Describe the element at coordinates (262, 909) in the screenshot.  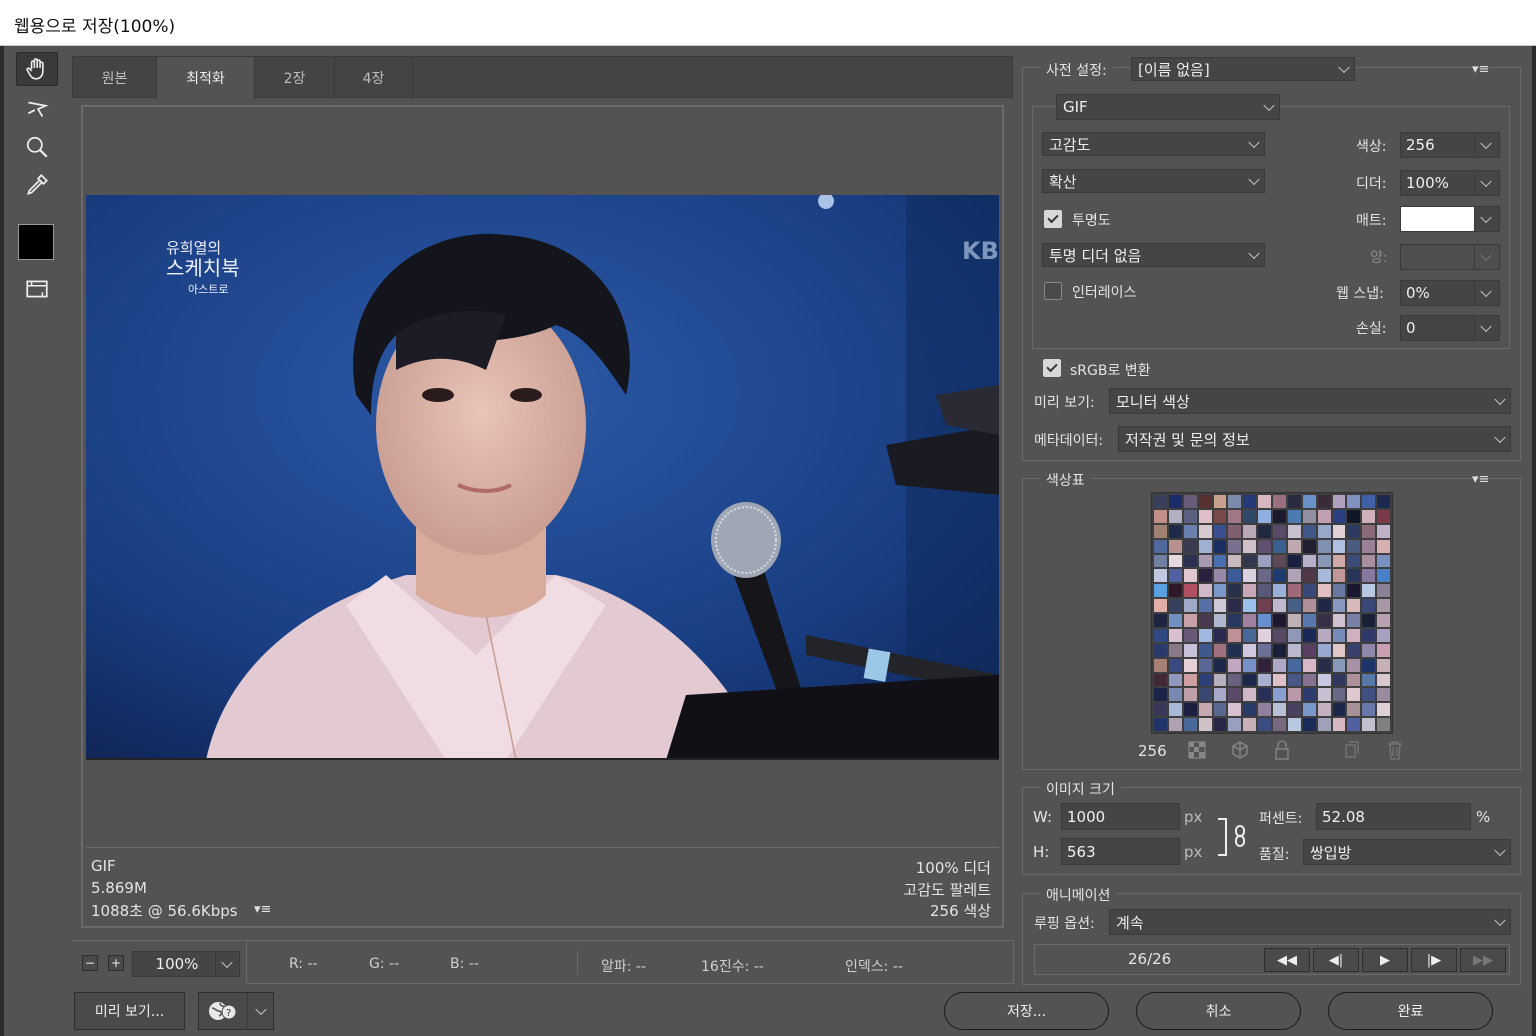
I see `download-speed-menu-icon: ▾≡` at that location.